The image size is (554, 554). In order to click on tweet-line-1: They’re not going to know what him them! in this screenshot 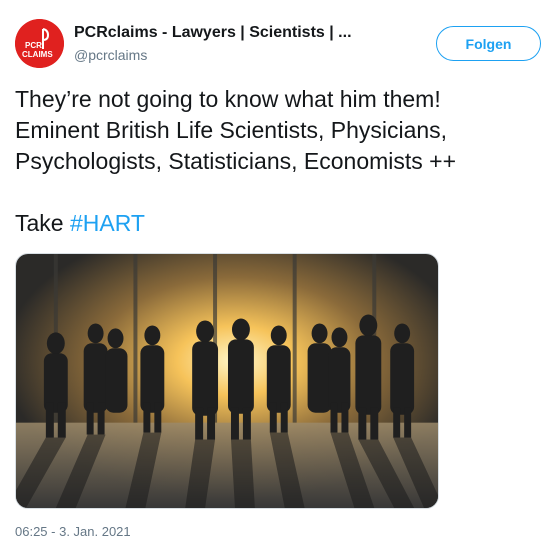, I will do `click(228, 99)`.